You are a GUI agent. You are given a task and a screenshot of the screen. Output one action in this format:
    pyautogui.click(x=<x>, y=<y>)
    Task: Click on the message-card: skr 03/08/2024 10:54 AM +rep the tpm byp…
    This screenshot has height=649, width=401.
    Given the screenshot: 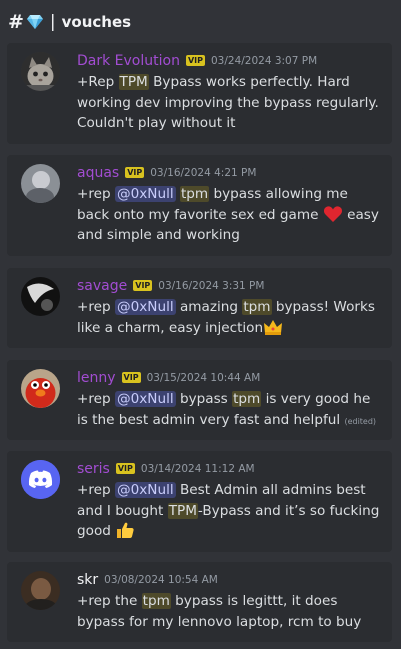 What is the action you would take?
    pyautogui.click(x=199, y=602)
    